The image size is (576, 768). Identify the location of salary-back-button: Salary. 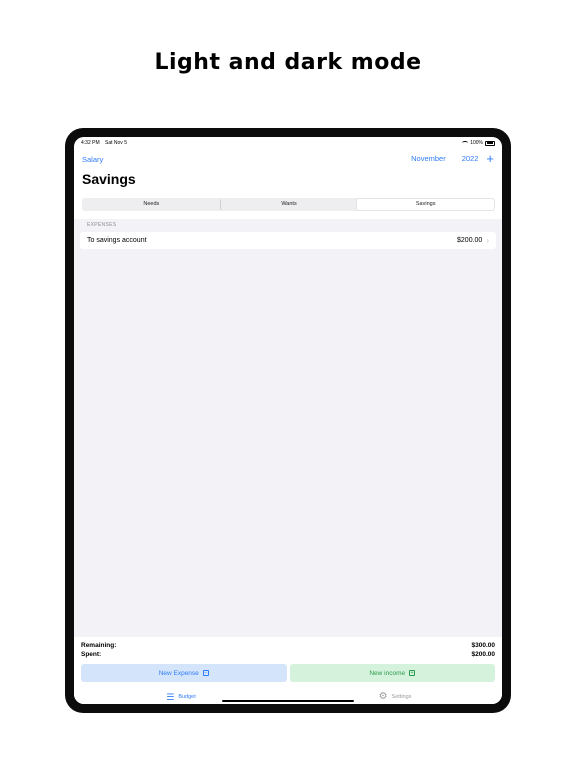
(92, 159).